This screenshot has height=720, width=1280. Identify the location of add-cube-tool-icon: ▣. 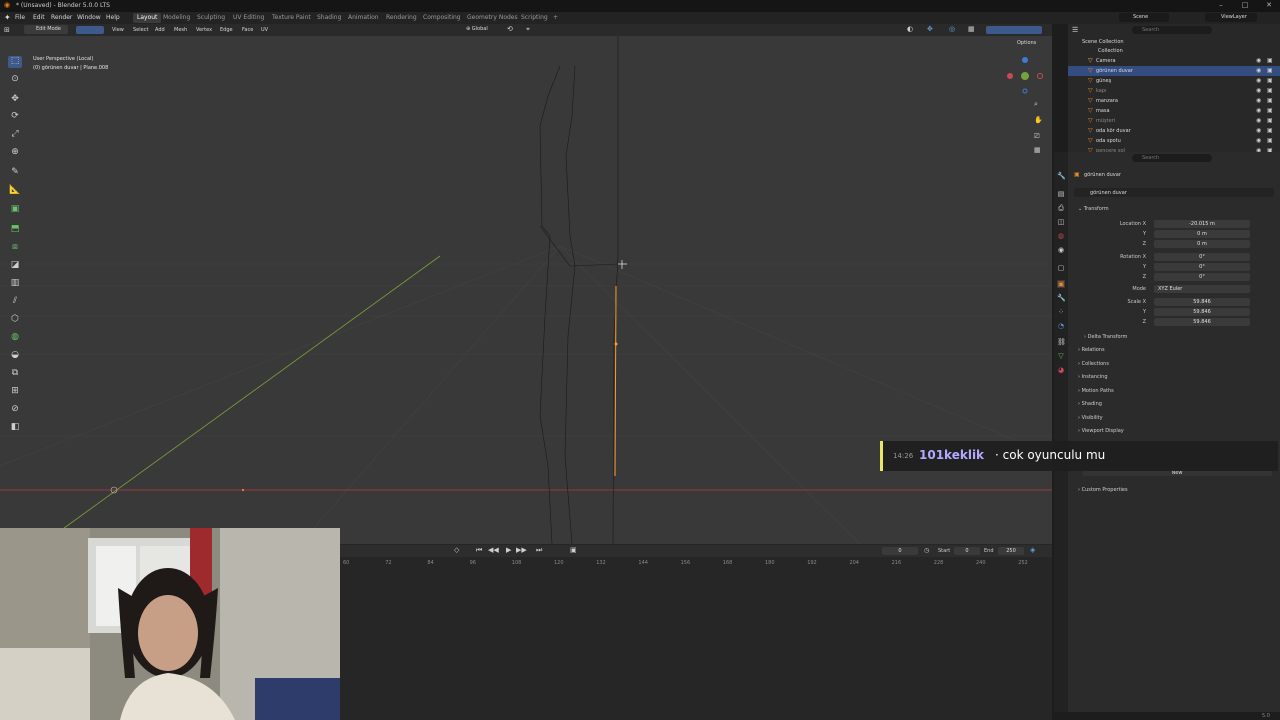
(15, 210).